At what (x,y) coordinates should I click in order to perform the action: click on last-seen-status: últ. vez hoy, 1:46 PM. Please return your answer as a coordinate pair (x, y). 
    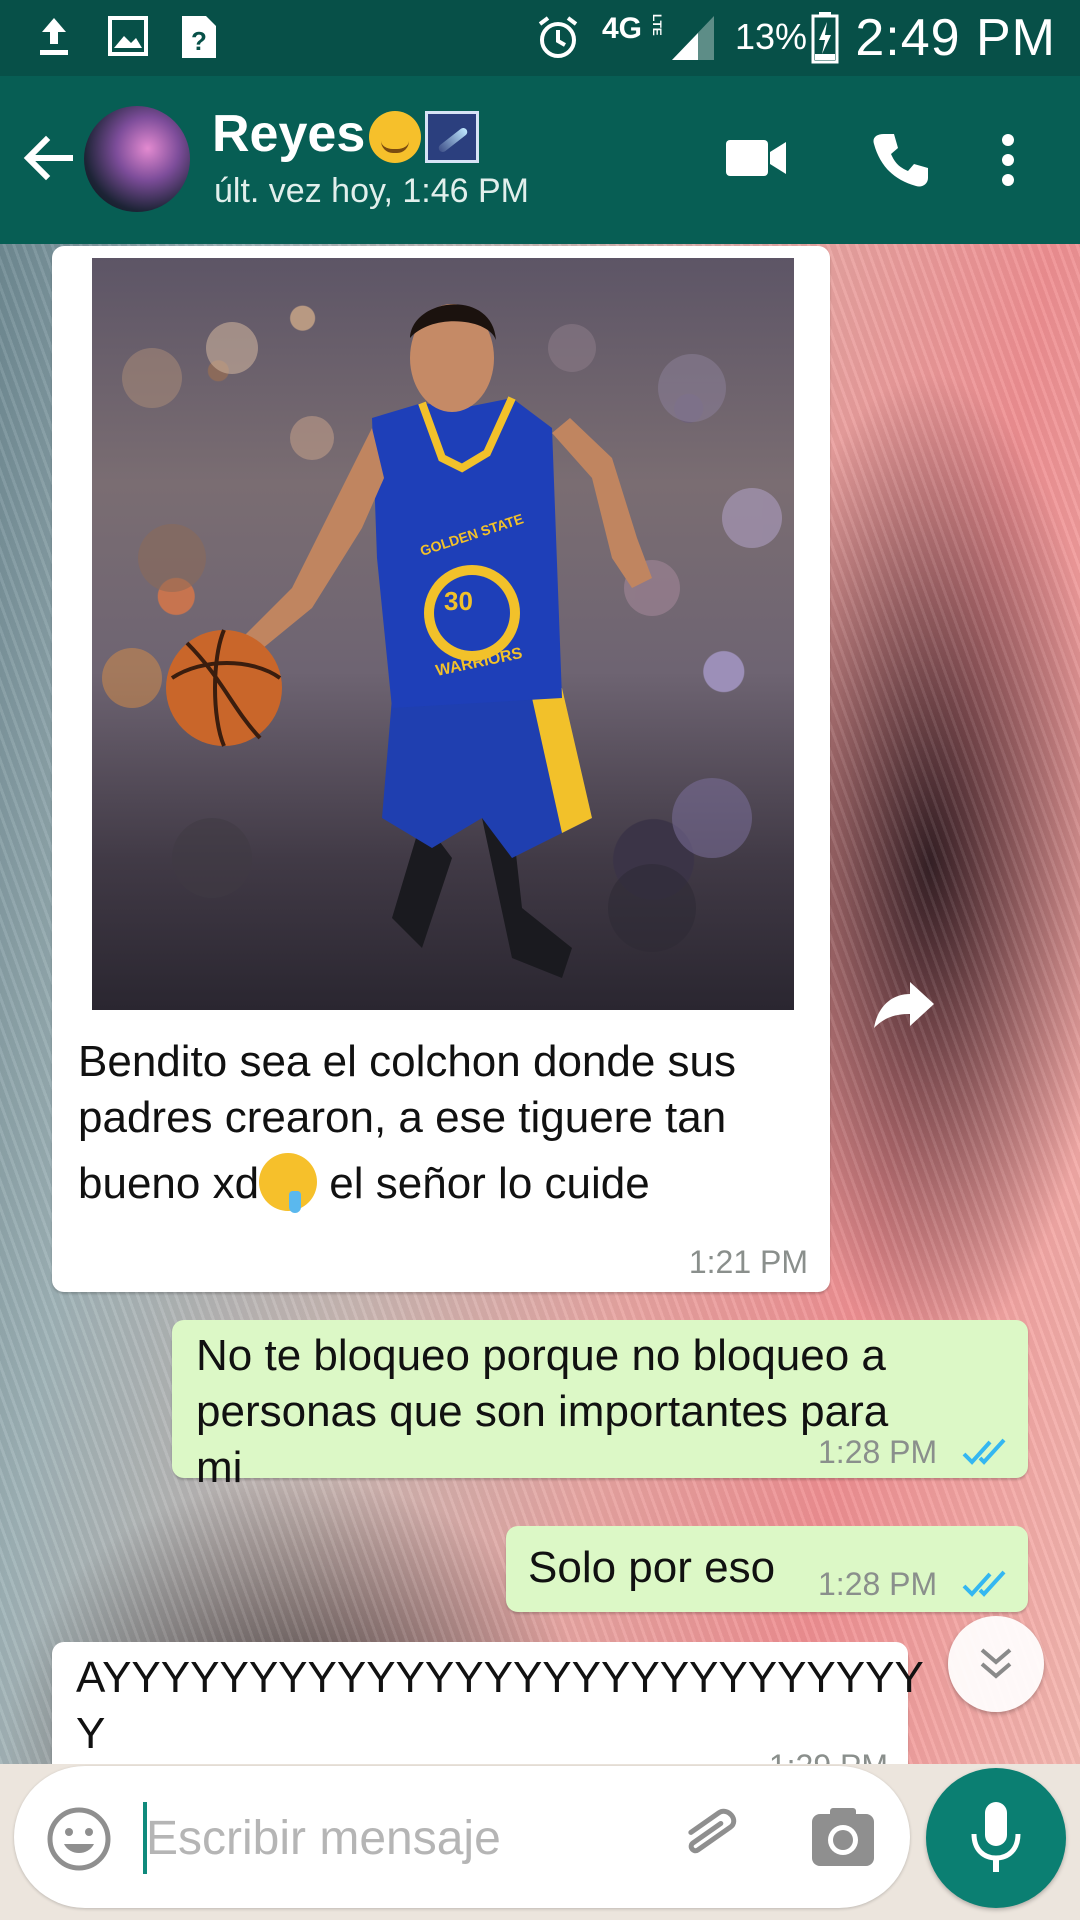
    Looking at the image, I should click on (371, 191).